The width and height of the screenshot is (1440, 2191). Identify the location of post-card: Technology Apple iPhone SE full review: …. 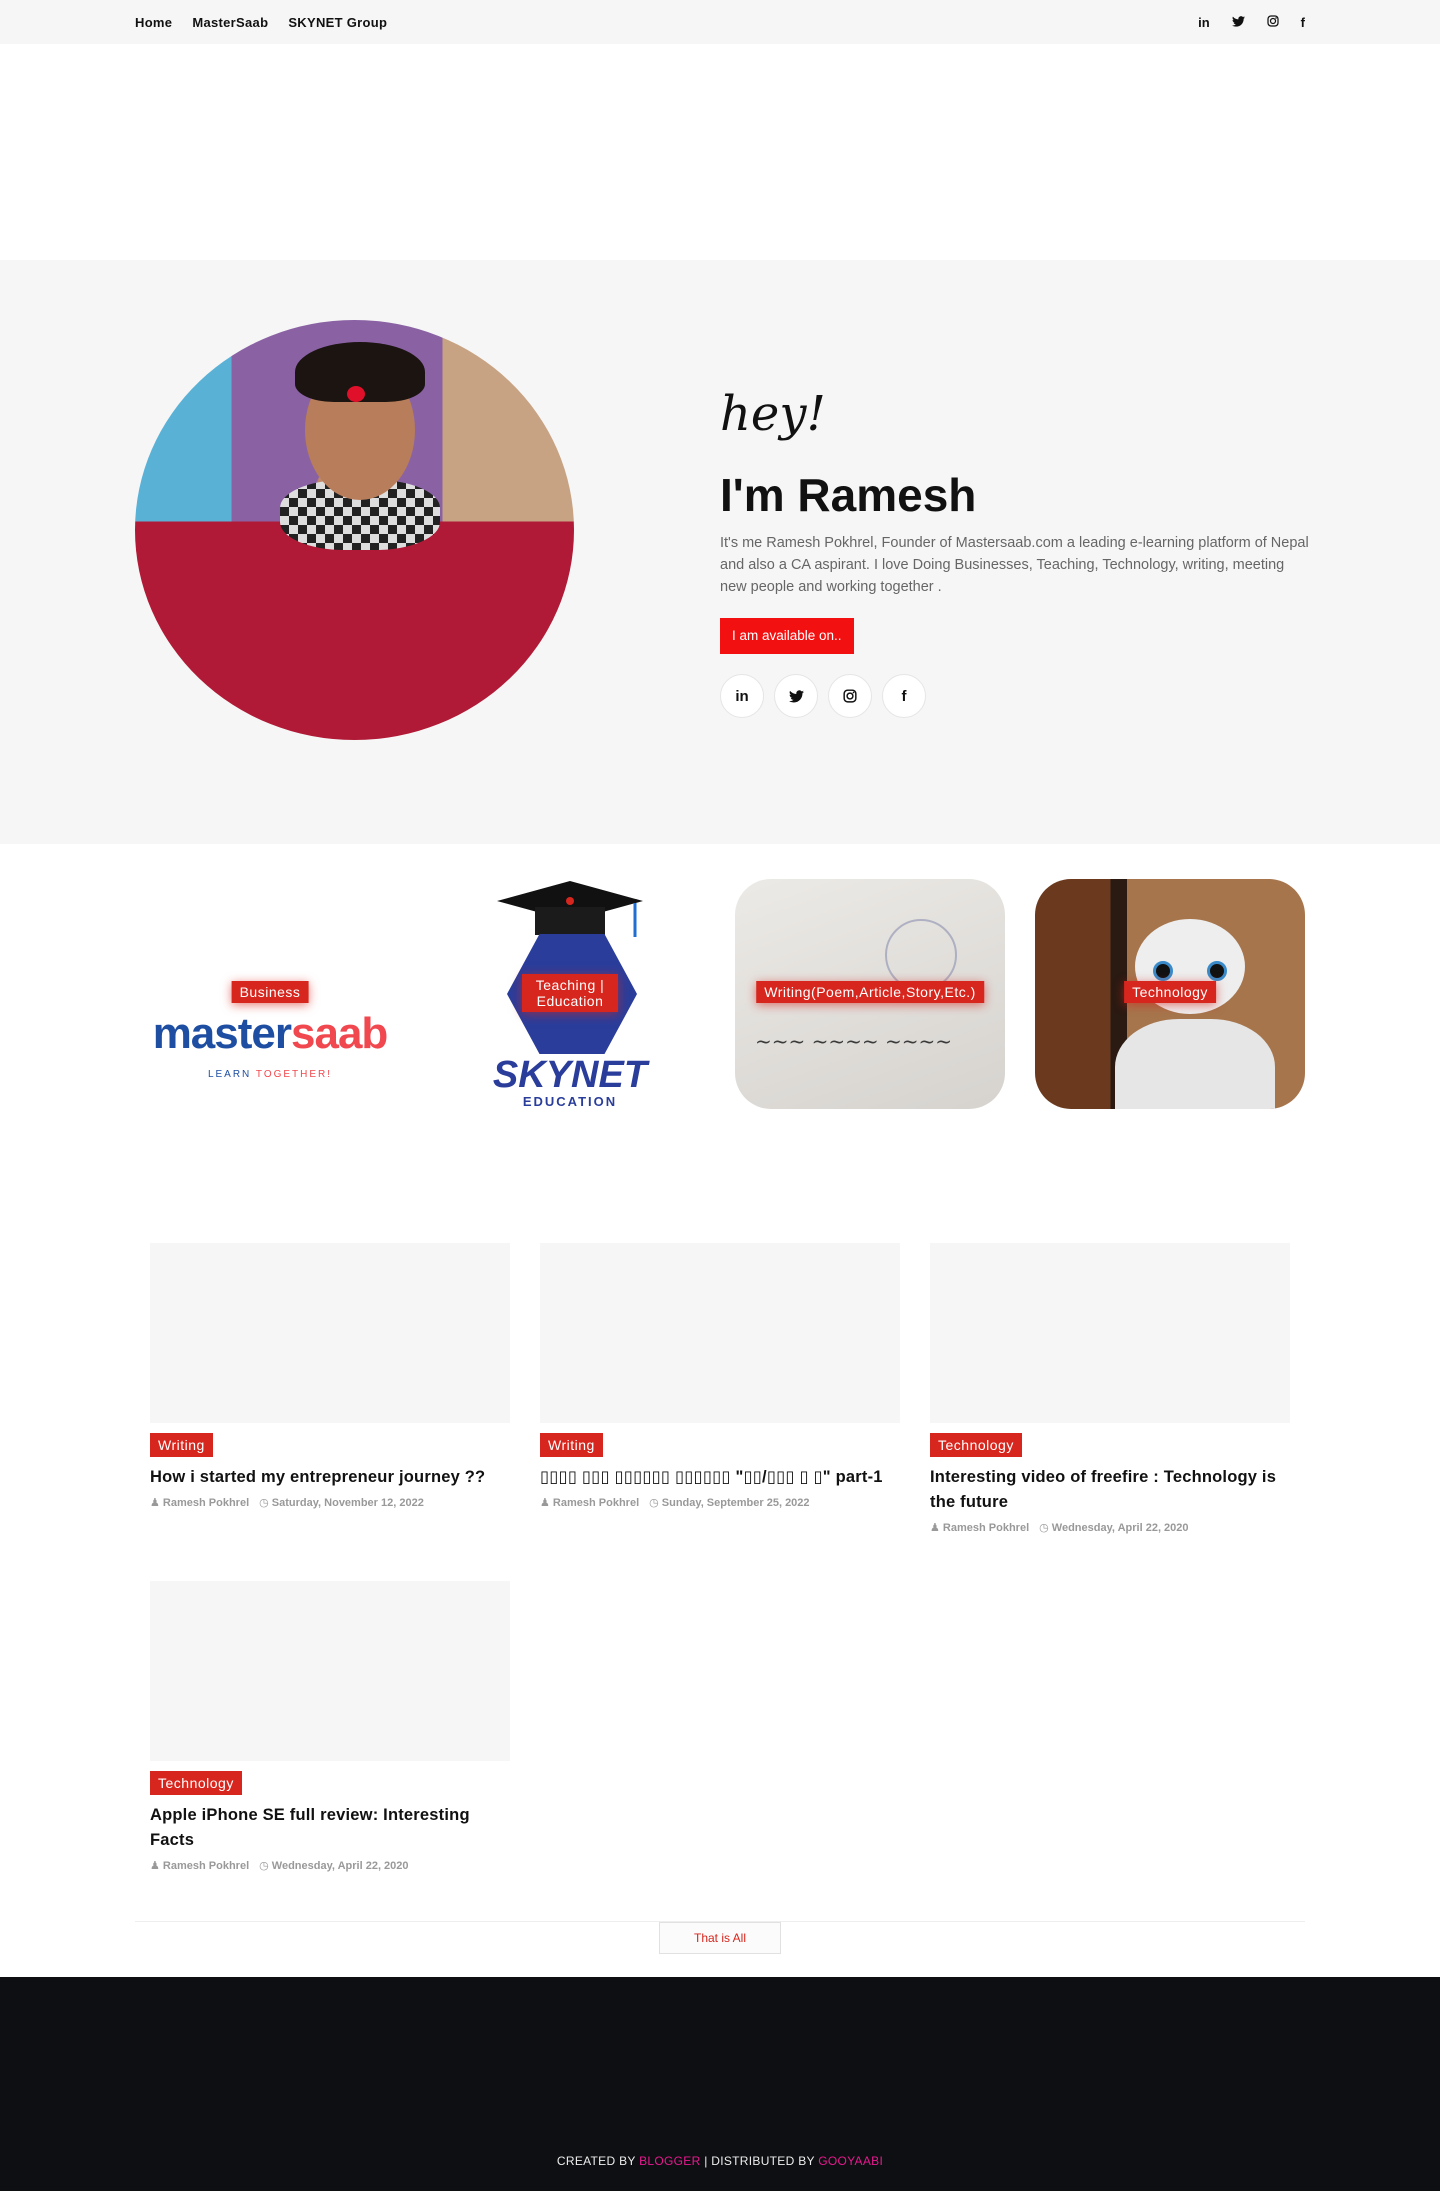
(330, 1726).